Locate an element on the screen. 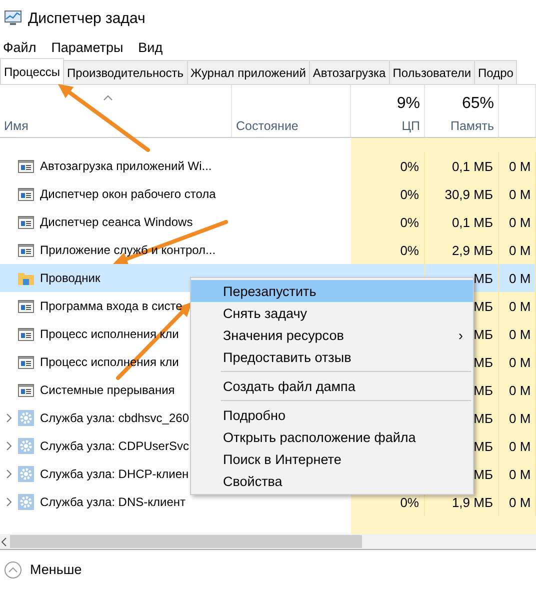 The image size is (536, 597). column-total: 9% is located at coordinates (408, 104).